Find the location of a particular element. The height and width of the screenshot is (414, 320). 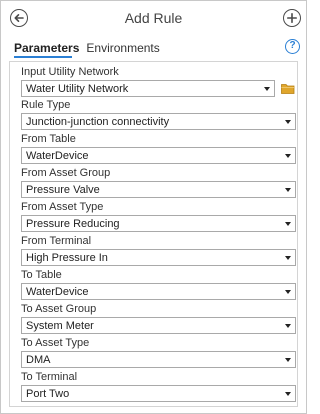

to-table-dropdown: WaterDevice is located at coordinates (158, 291).